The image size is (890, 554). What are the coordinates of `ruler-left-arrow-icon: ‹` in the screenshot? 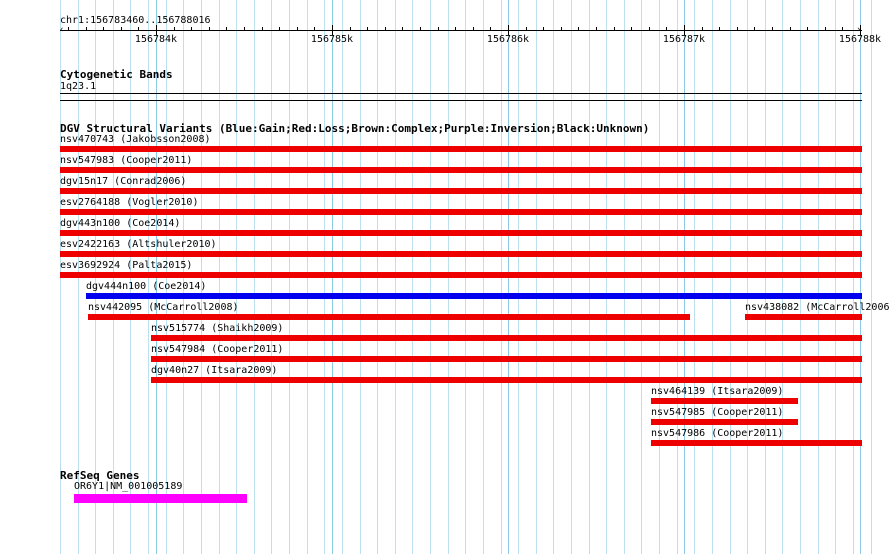 It's located at (62, 30).